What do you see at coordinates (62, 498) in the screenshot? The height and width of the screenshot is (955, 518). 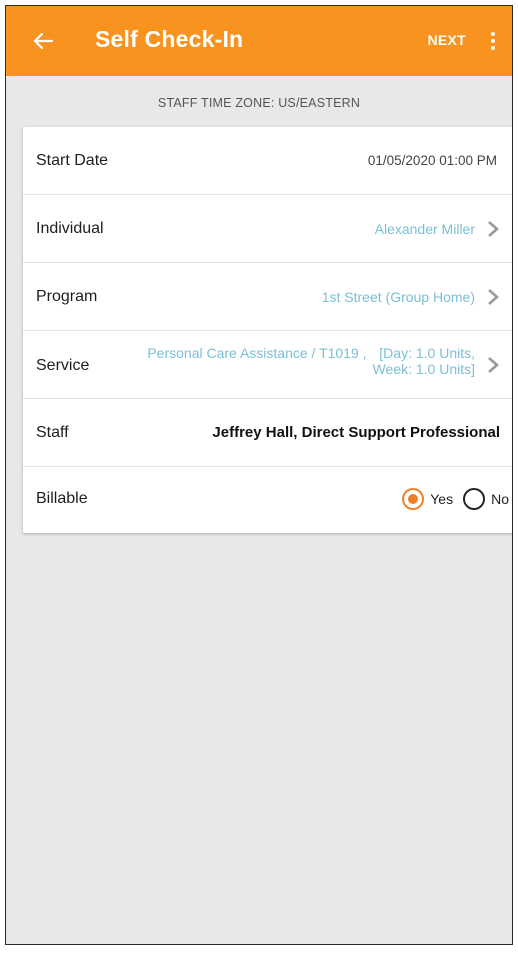 I see `billable-label: Billable` at bounding box center [62, 498].